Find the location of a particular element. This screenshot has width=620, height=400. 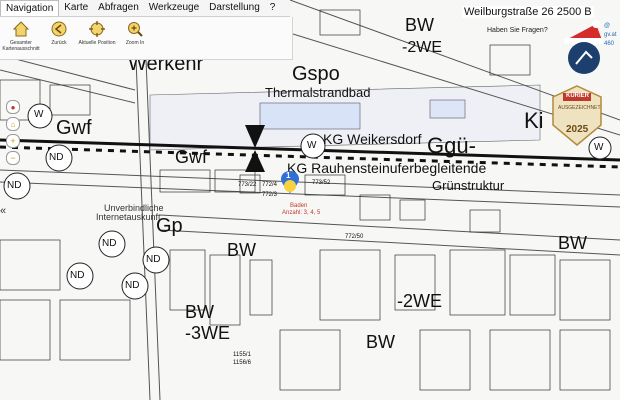

address-display: Weilburgstraße 26 2500 B is located at coordinates (528, 12).